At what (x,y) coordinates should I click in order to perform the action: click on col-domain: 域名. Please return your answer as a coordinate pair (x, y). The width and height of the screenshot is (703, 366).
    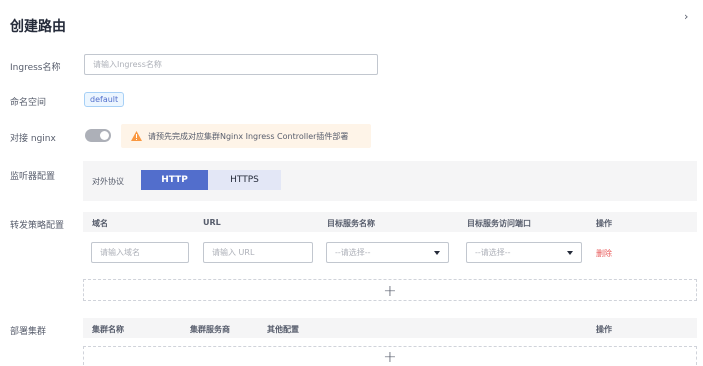
    Looking at the image, I should click on (100, 223).